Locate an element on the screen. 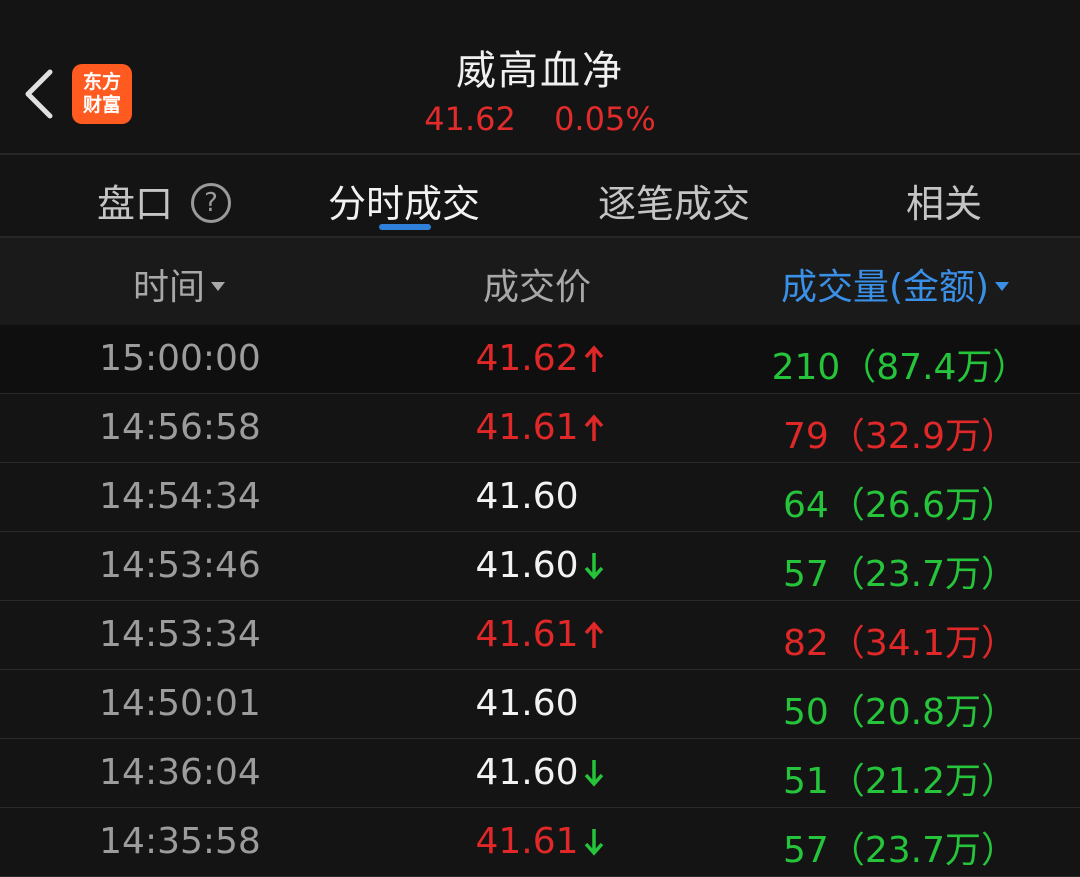 This screenshot has height=877, width=1080. tab-label: 分时成交 is located at coordinates (404, 204).